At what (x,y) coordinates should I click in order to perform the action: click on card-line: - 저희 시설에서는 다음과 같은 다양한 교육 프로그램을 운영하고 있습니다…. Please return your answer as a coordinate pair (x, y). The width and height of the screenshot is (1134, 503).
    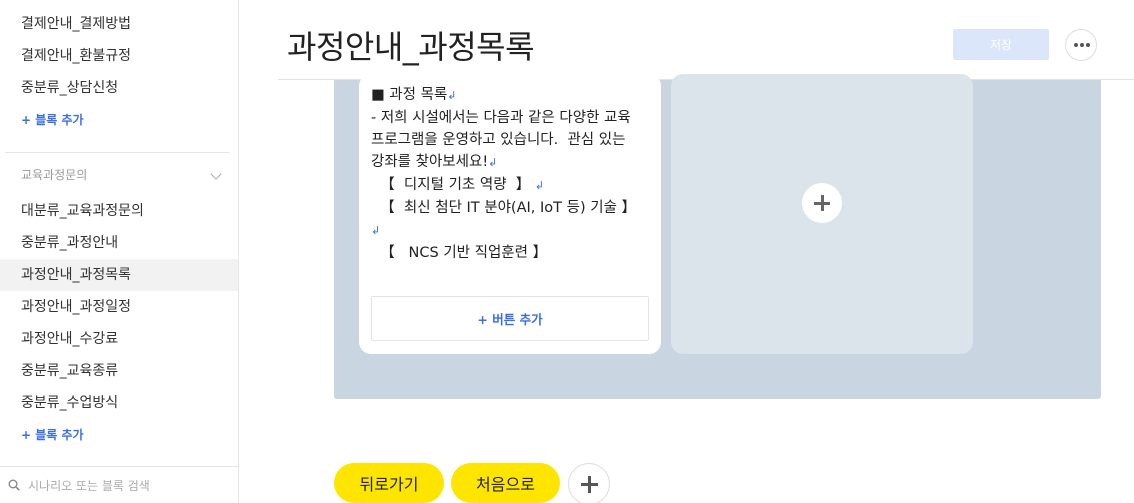
    Looking at the image, I should click on (503, 140).